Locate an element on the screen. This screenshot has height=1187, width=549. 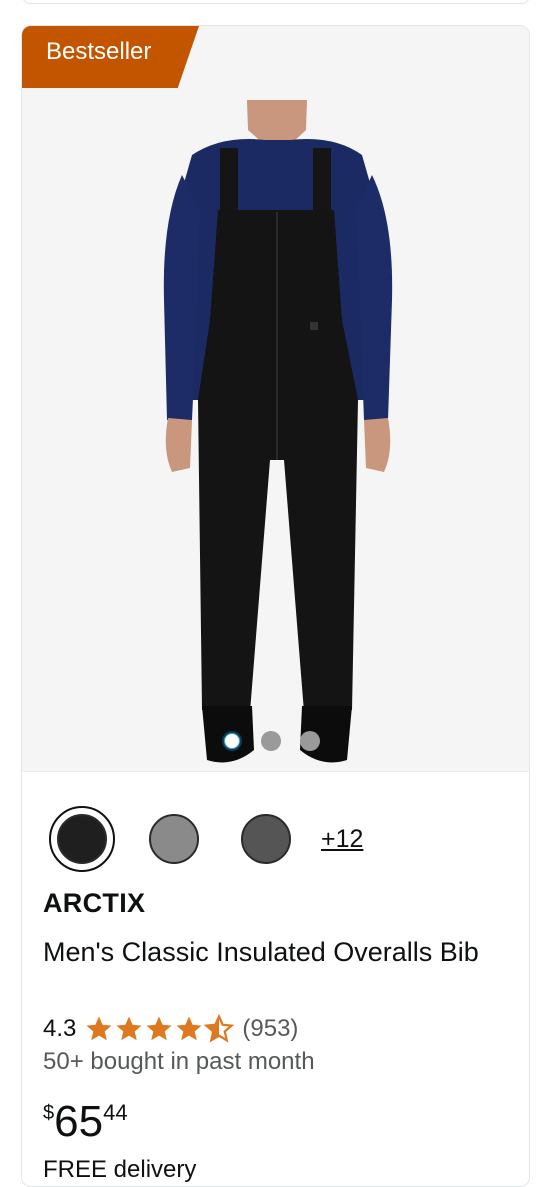
brand-name: ARCTIX is located at coordinates (94, 903).